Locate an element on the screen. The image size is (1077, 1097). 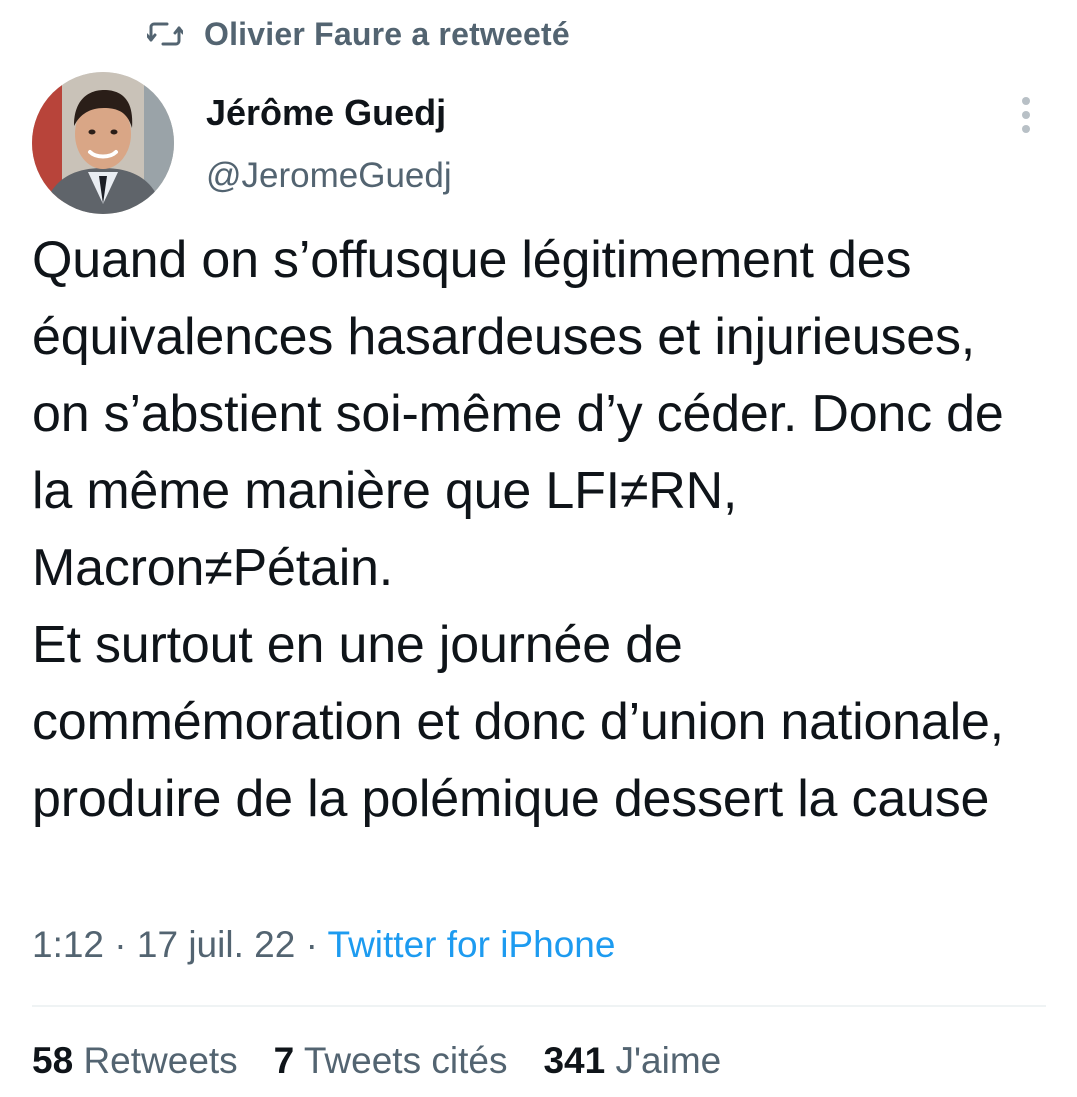
author-display-name: Jérôme Guedj is located at coordinates (326, 113).